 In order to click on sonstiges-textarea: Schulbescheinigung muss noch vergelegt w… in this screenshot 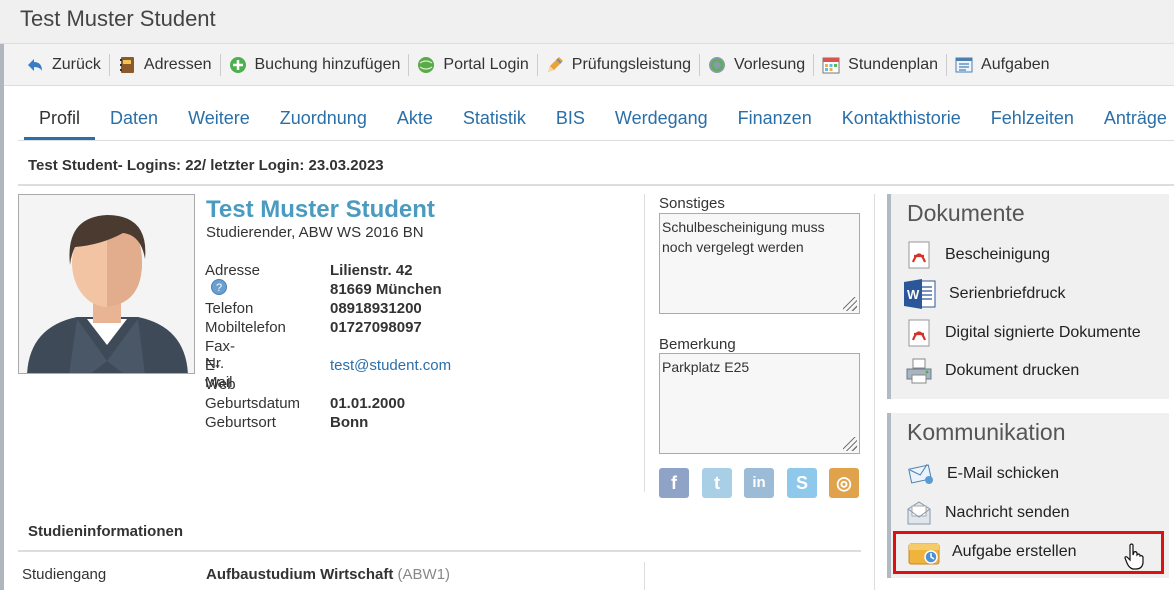, I will do `click(759, 263)`.